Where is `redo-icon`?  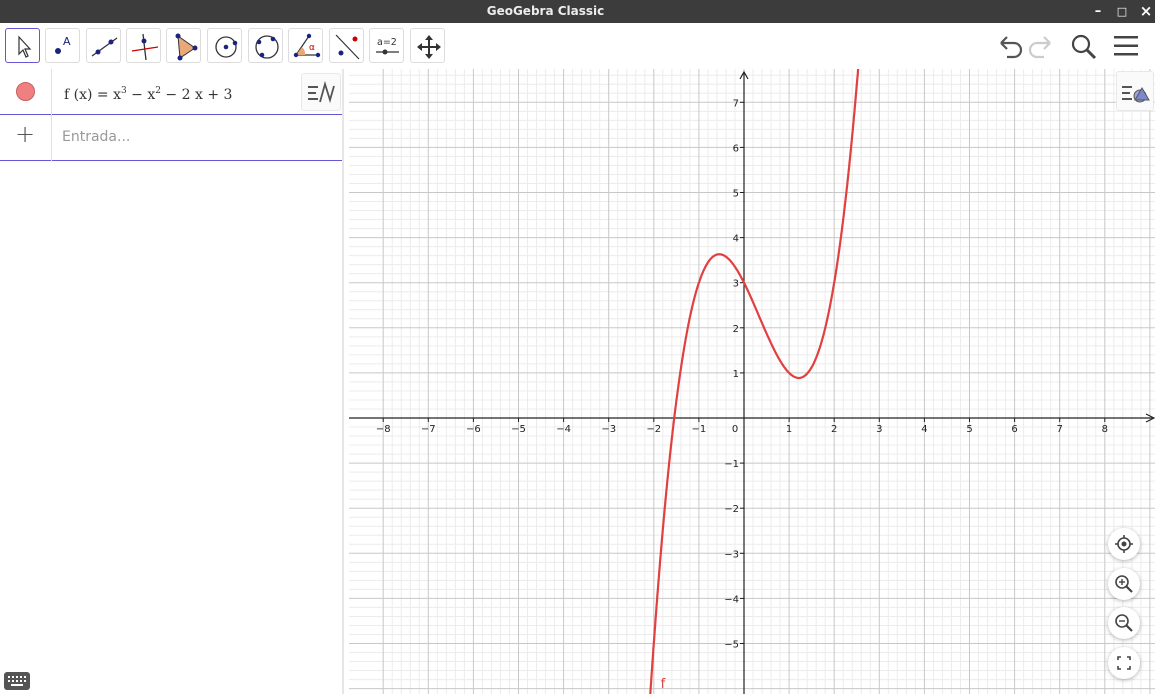
redo-icon is located at coordinates (1039, 47).